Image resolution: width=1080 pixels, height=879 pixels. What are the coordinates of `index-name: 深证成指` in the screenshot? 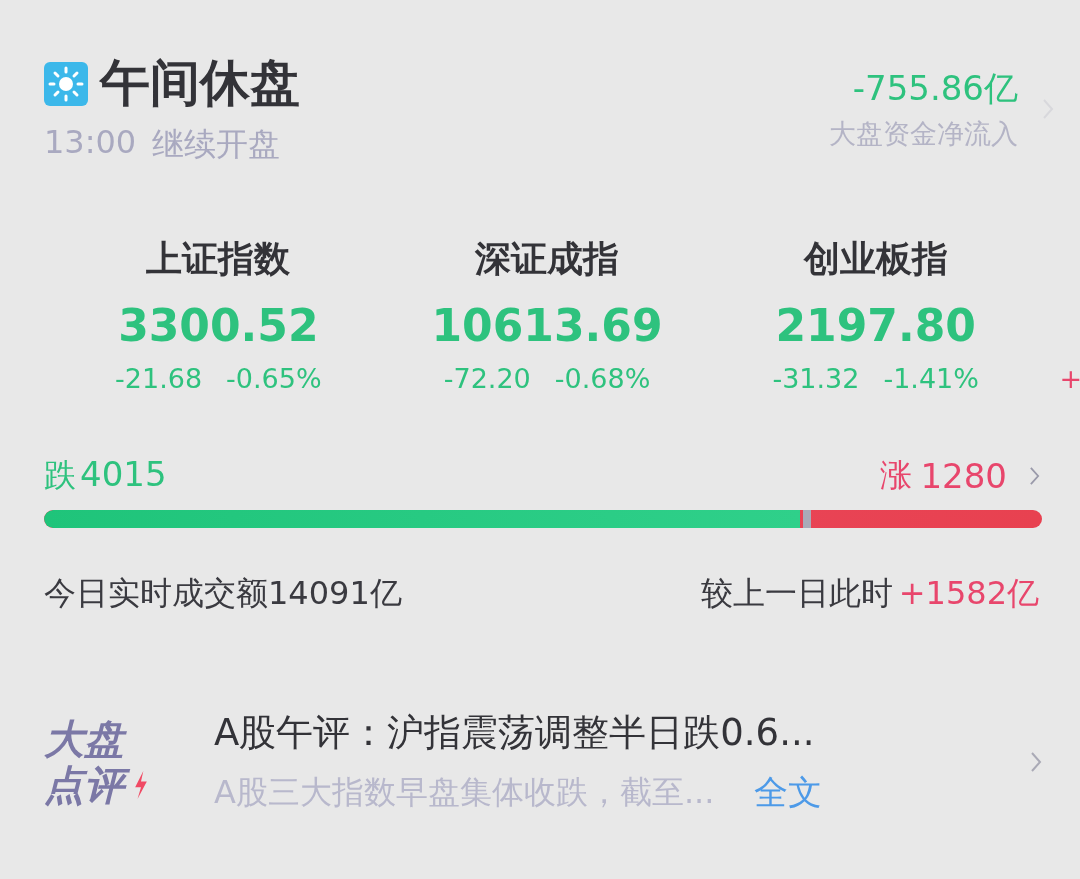 It's located at (547, 259).